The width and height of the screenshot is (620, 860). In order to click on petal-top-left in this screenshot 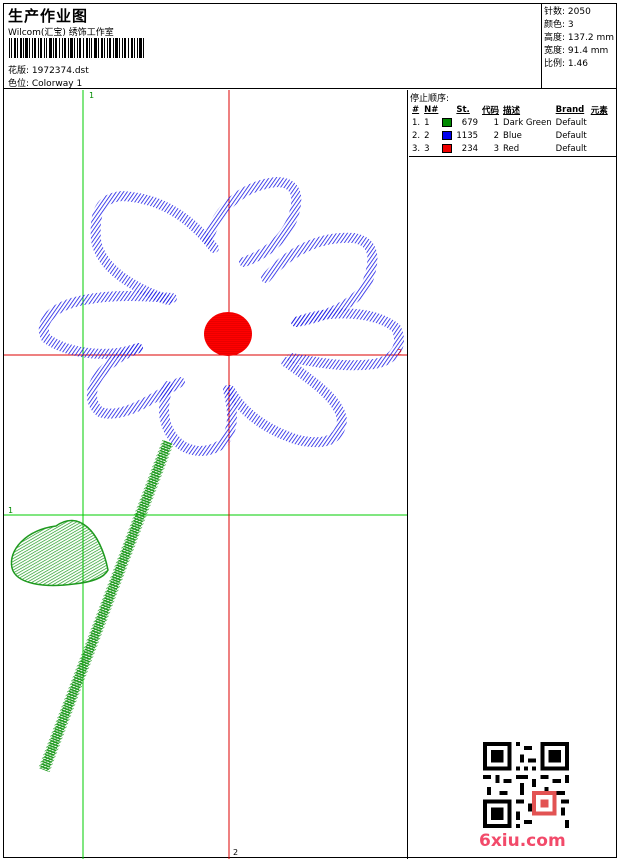, I will do `click(154, 247)`.